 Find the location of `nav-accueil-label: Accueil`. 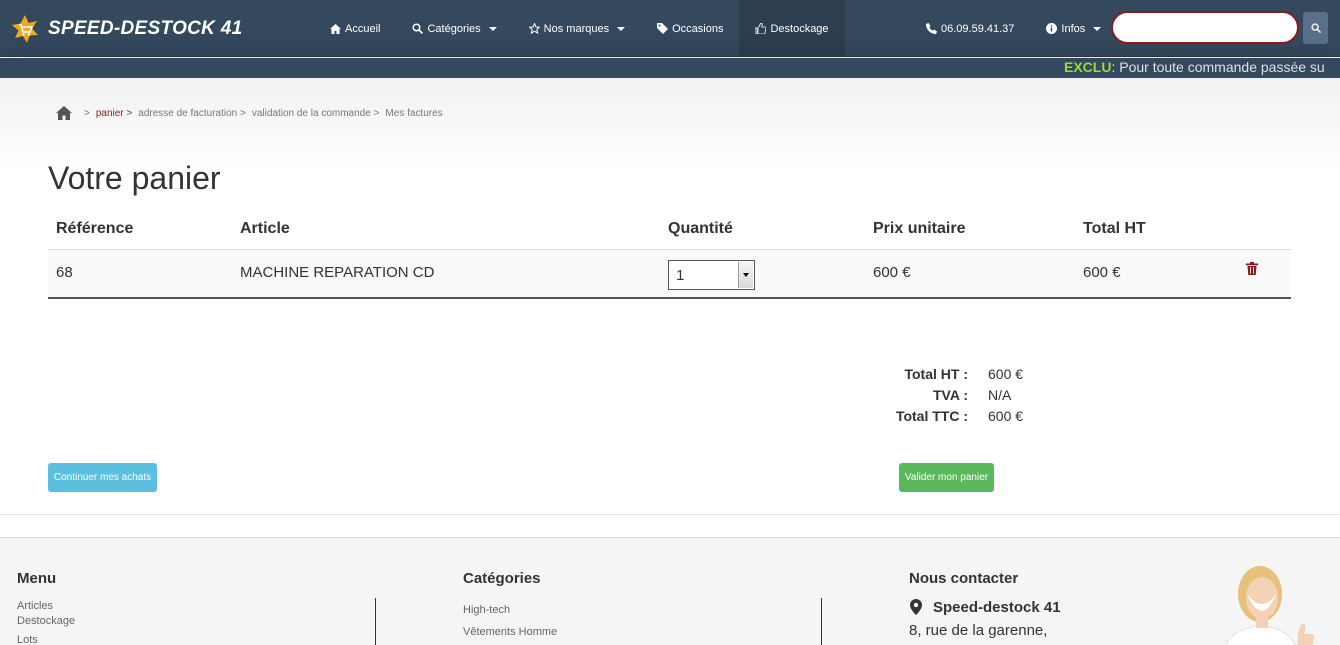

nav-accueil-label: Accueil is located at coordinates (363, 28).